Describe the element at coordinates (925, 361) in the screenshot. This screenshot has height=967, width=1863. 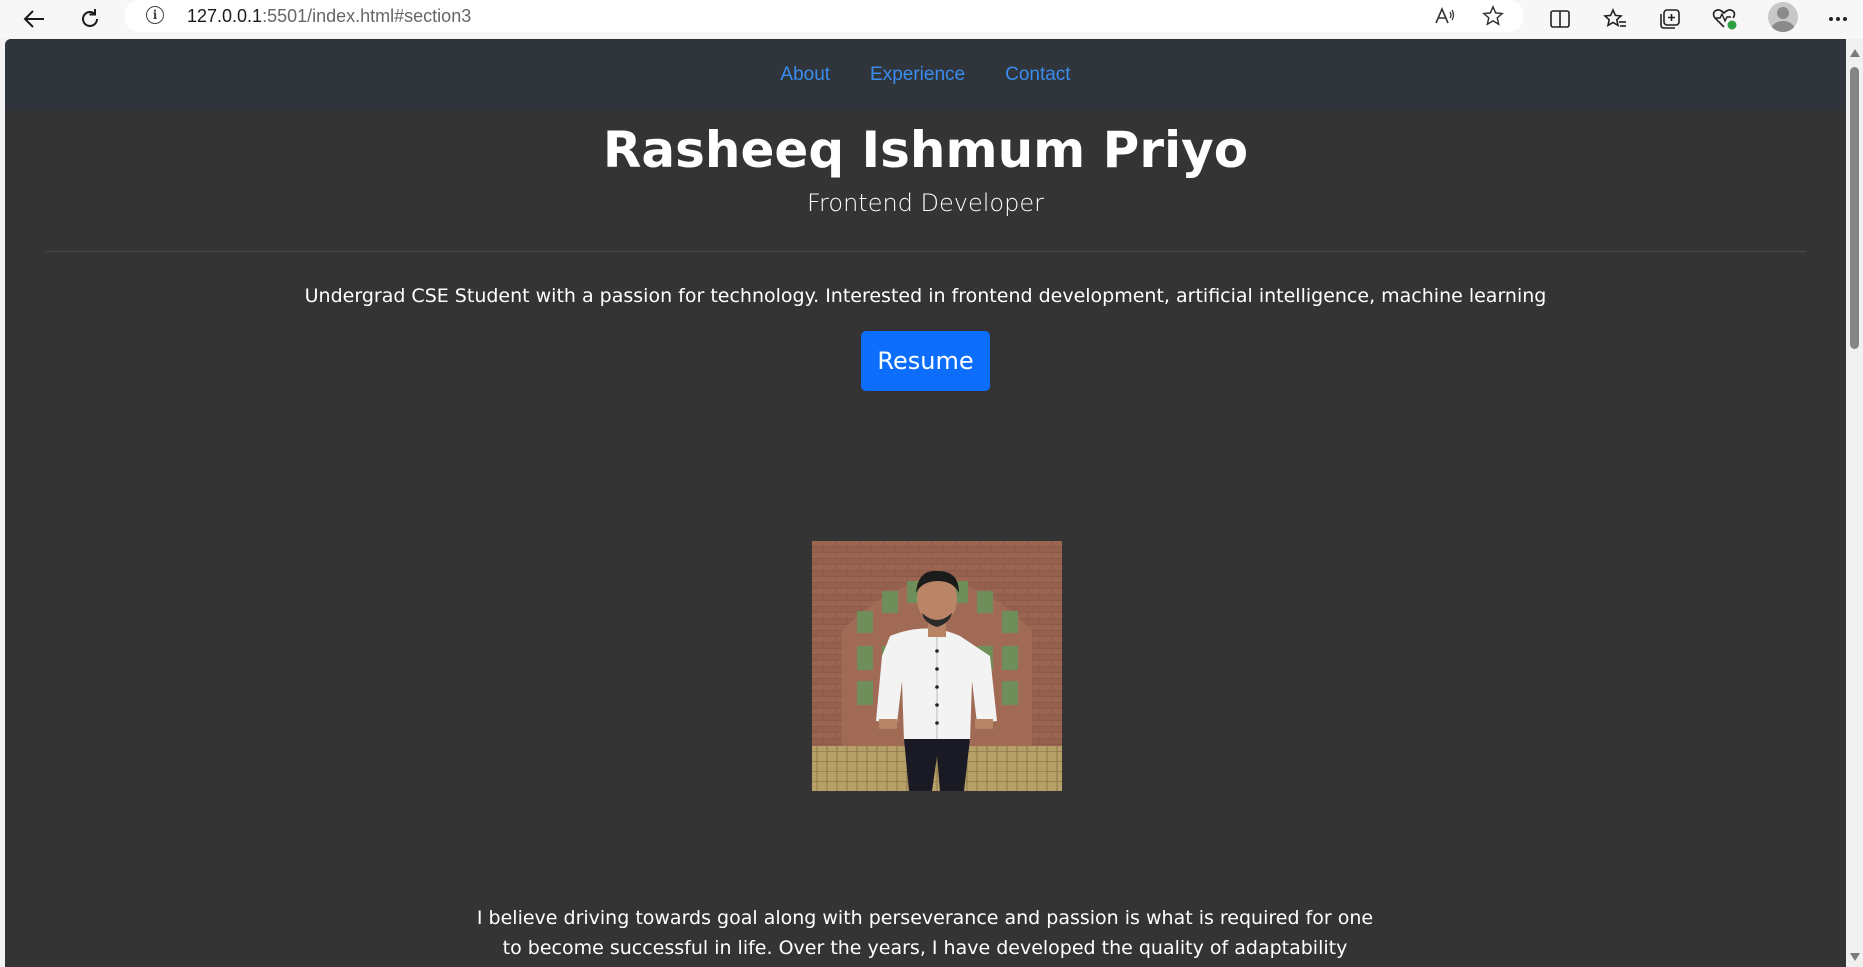
I see `resume-button: Resume` at that location.